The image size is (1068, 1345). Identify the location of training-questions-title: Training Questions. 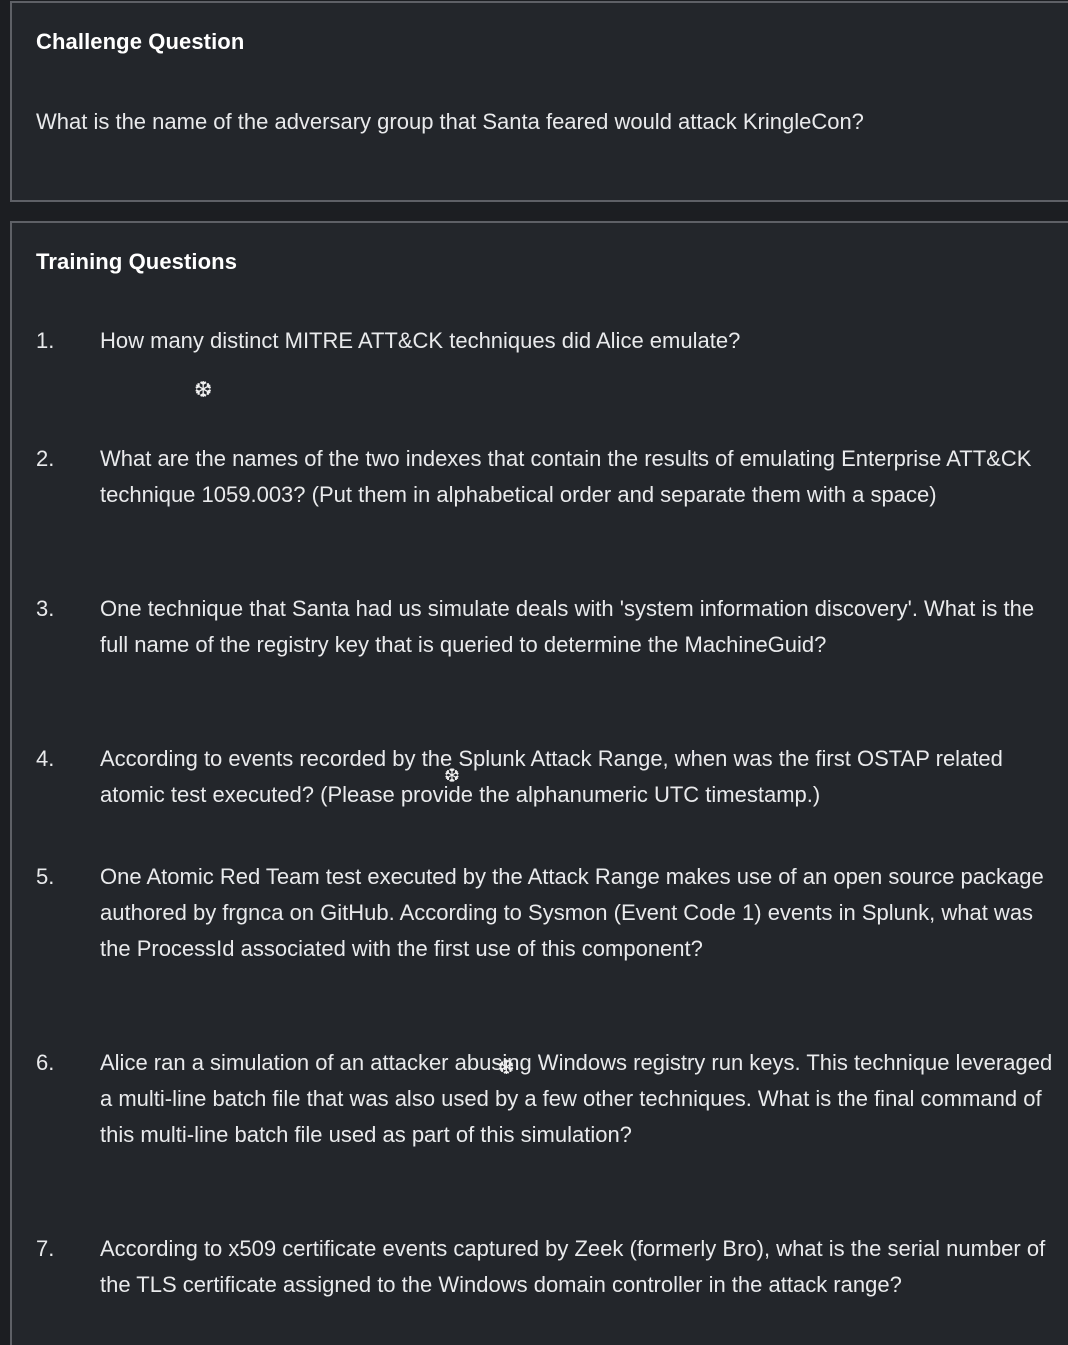
(137, 261).